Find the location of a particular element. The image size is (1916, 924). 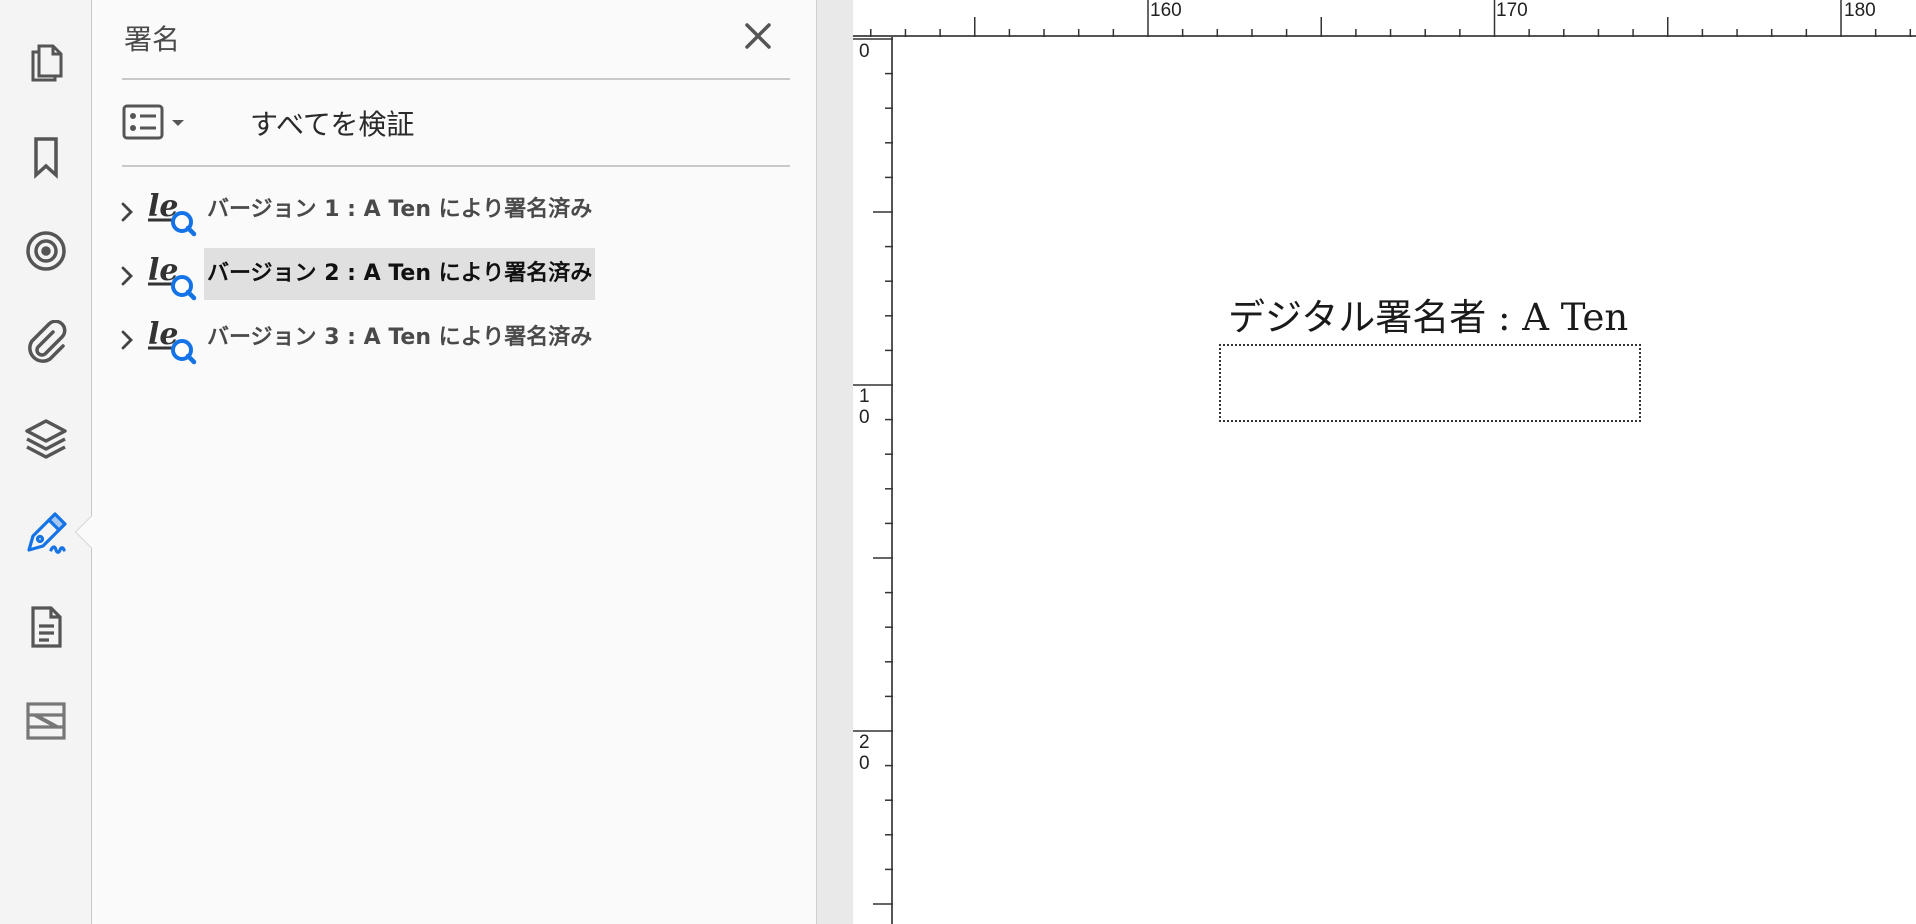

signature-caption: デジタル署名者 : A Ten is located at coordinates (1428, 317).